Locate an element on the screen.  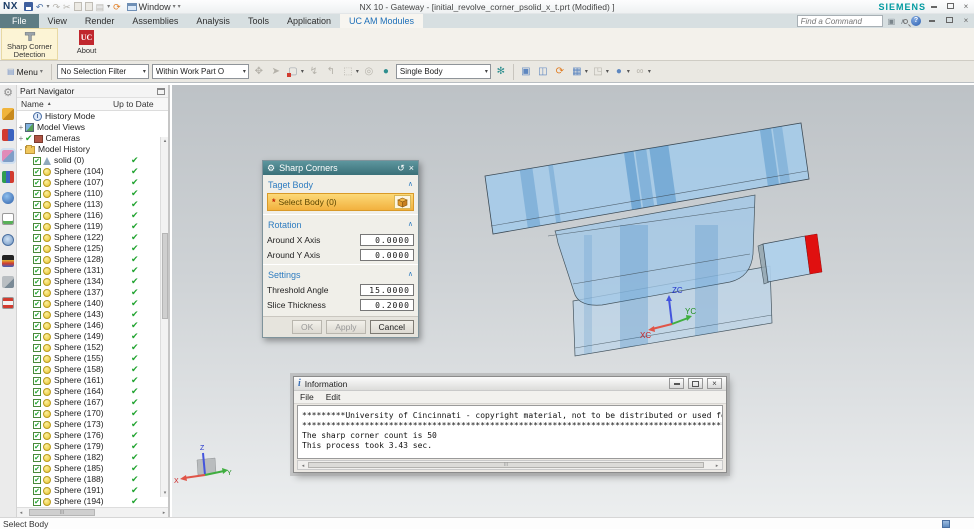
about-button: UC About is located at coordinates (86, 44).